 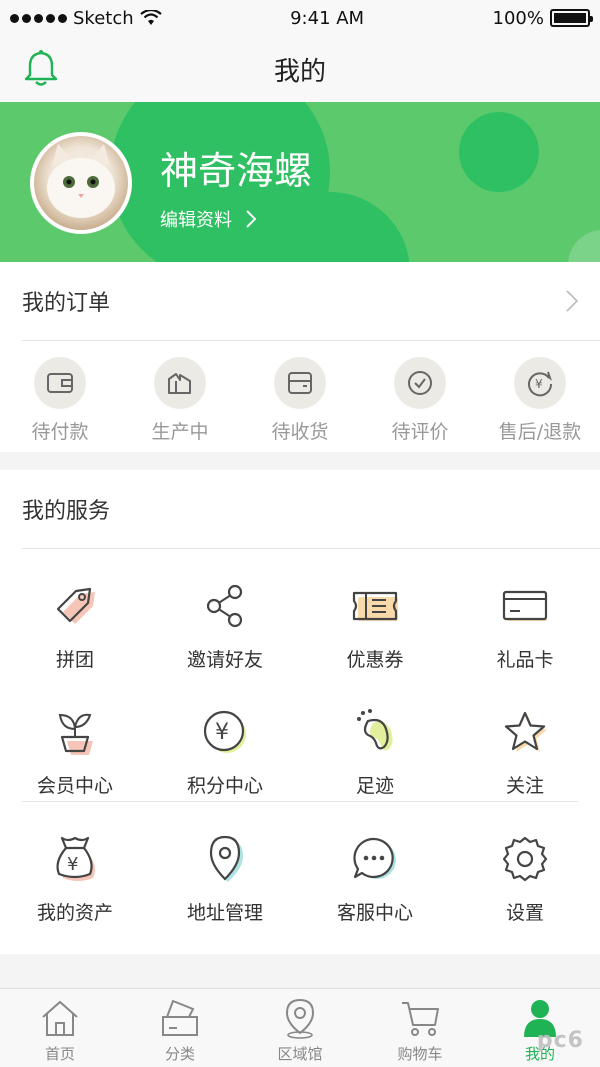 I want to click on service-settings: 设置, so click(x=525, y=865).